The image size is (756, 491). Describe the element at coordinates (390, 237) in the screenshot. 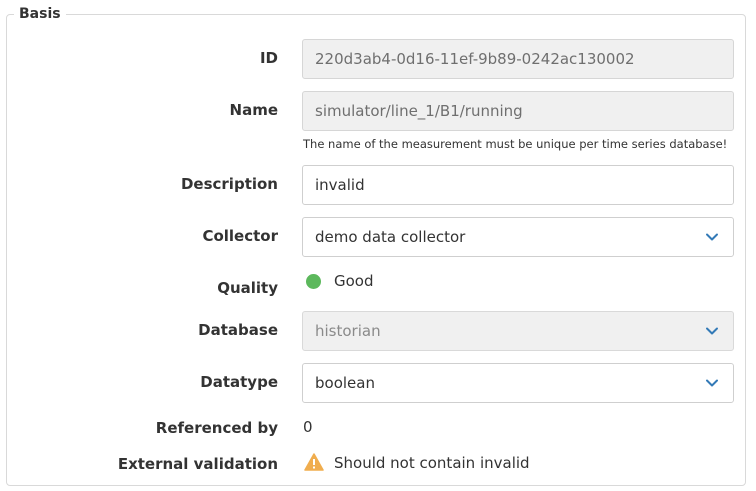

I see `collector-value: demo data collector` at that location.